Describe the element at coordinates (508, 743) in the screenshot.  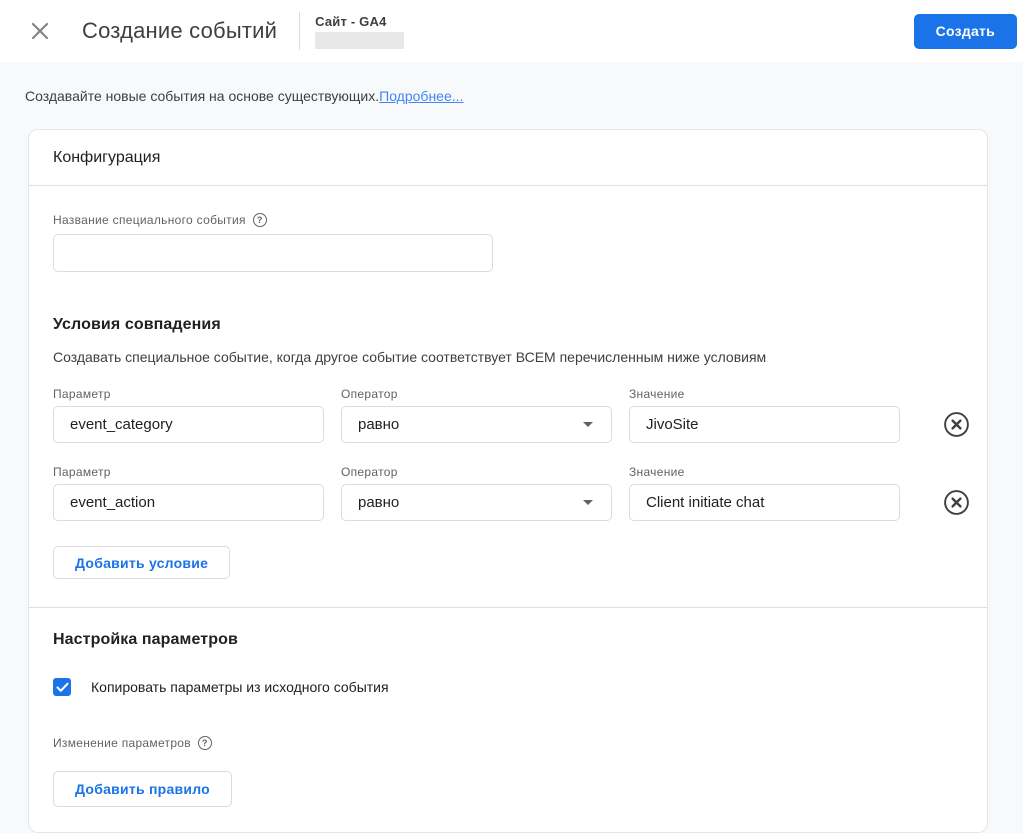
I see `modify-parameters-label-row: Изменение параметров ?` at that location.